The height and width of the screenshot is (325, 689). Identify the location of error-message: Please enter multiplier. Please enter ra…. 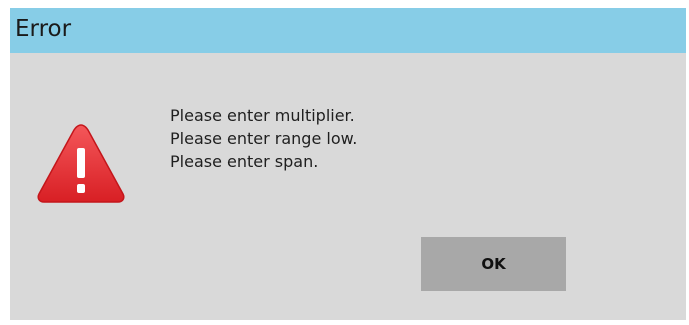
(380, 138).